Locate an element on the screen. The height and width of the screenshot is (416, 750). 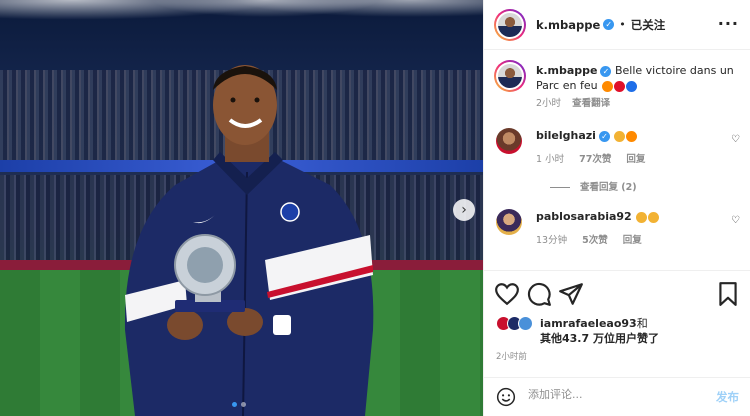
likes-text: iamrafaeleao93和 其他43.7 万位用户赞了 is located at coordinates (640, 331).